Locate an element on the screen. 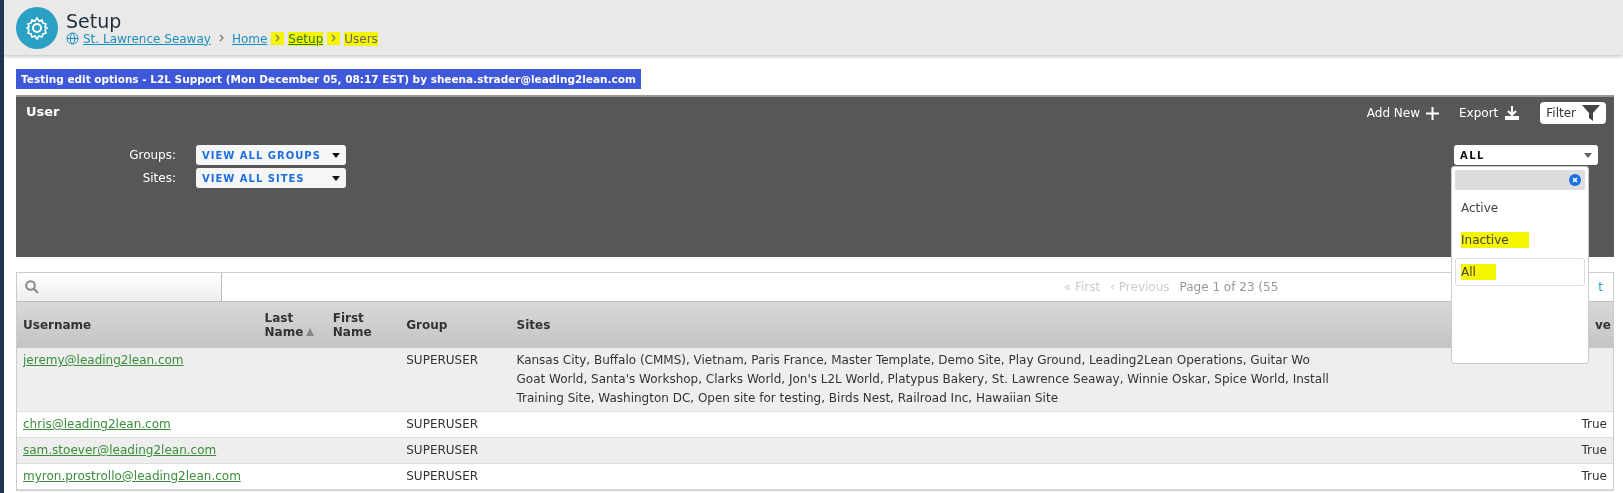 The image size is (1623, 493). download-icon is located at coordinates (1512, 113).